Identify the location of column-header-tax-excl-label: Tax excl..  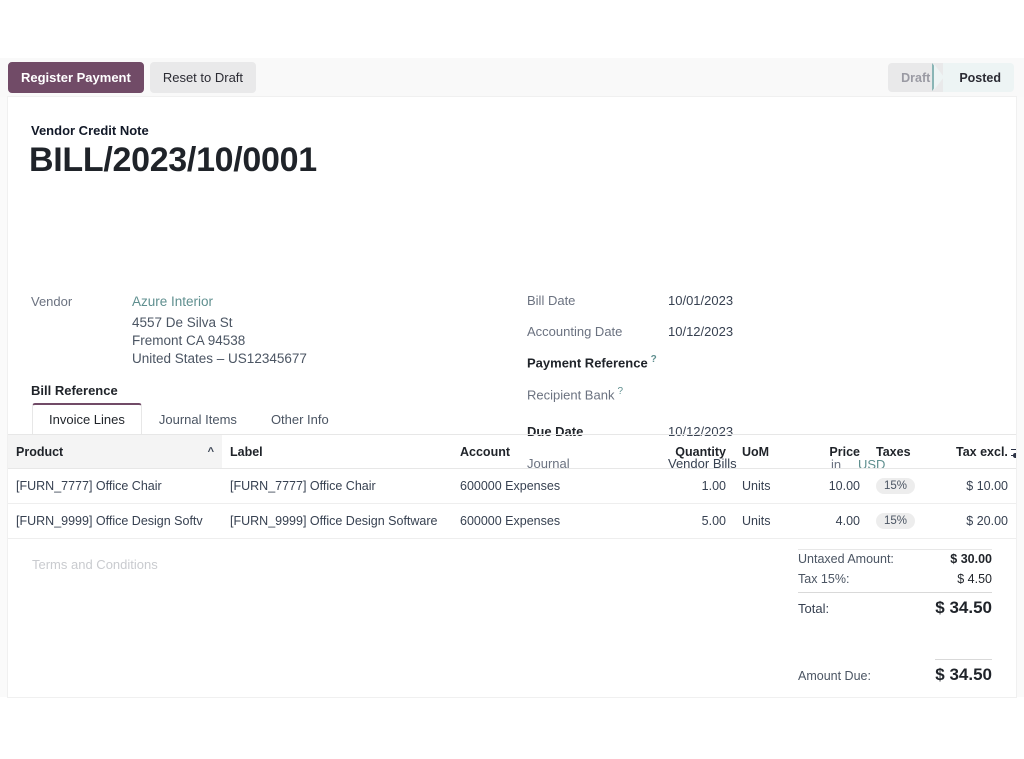
(982, 452).